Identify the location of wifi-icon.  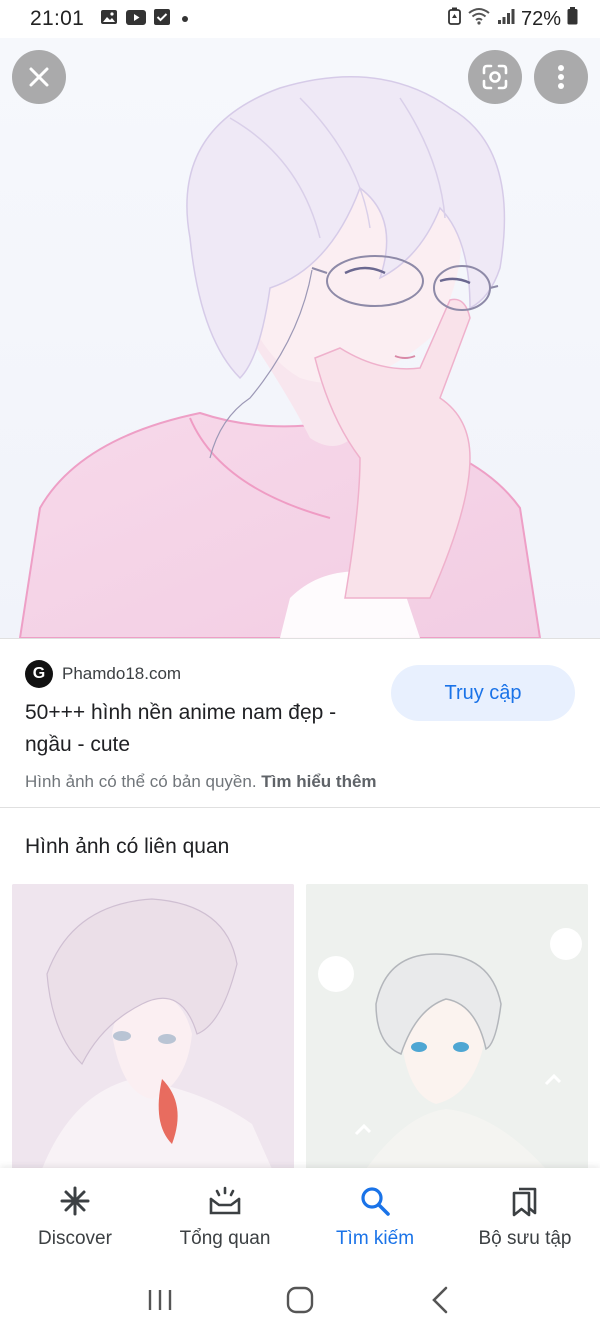
(479, 19).